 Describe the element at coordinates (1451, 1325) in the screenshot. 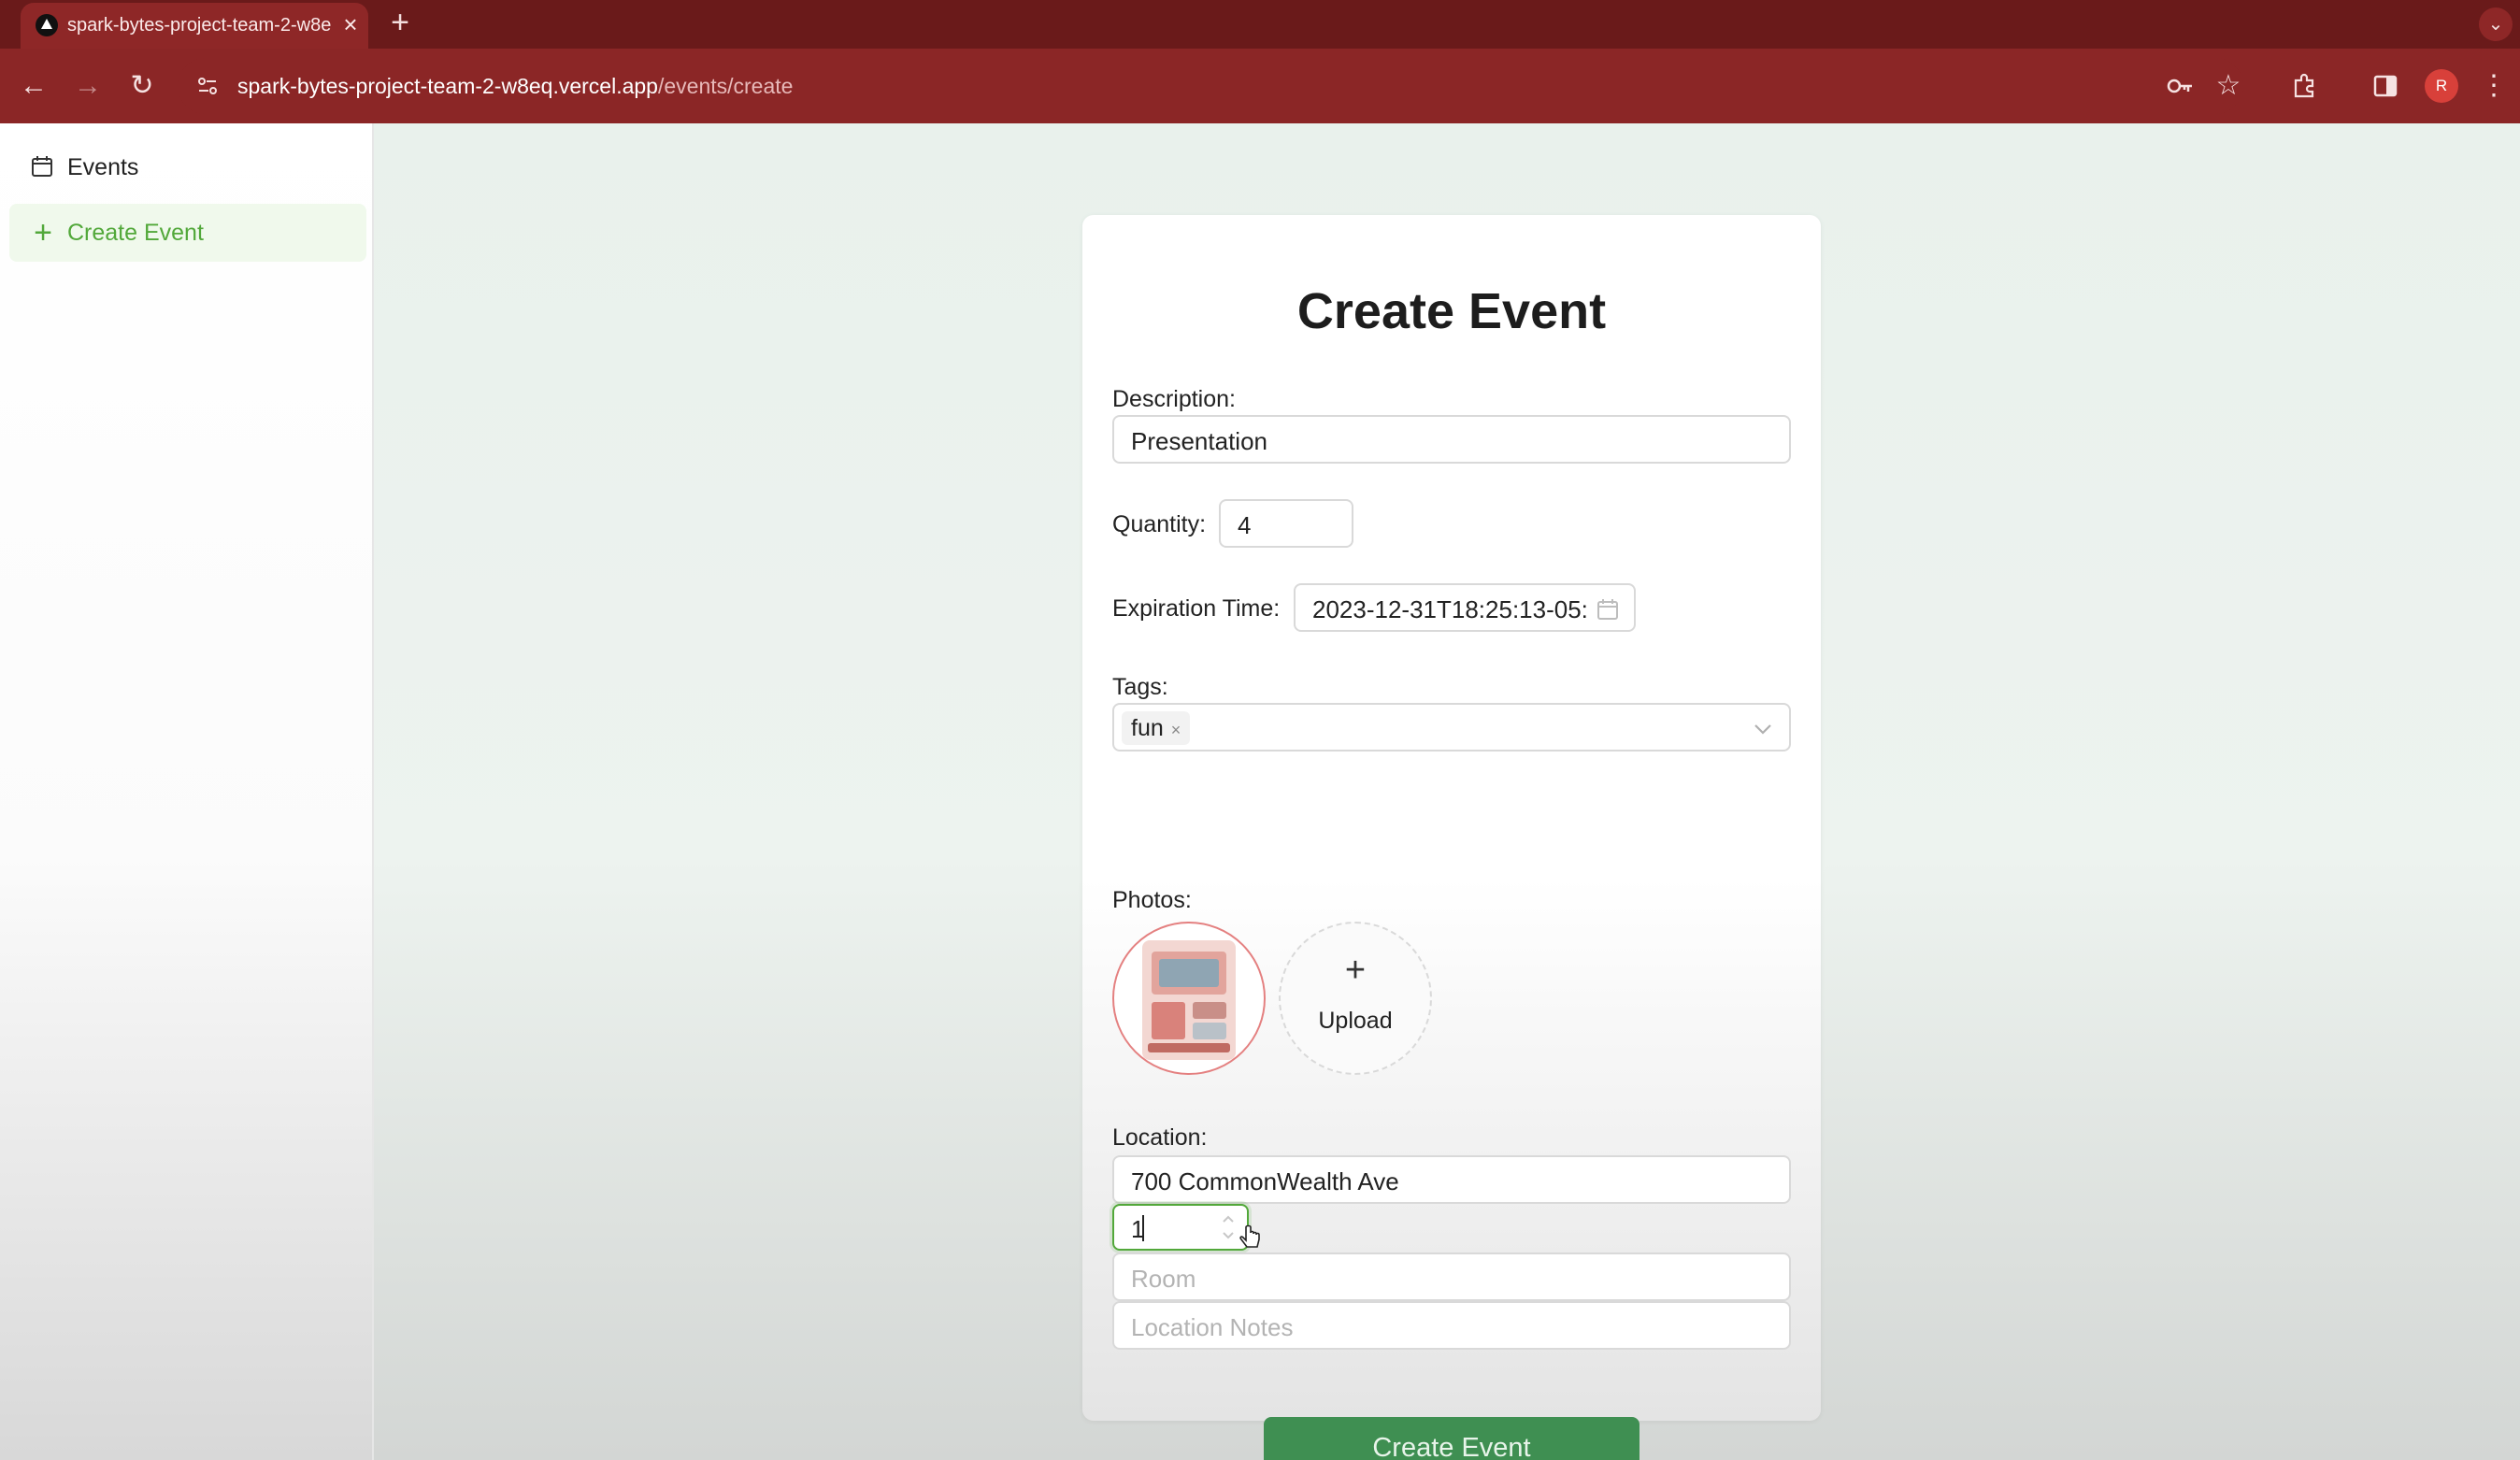

I see `location-notes-input: Location Notes` at that location.